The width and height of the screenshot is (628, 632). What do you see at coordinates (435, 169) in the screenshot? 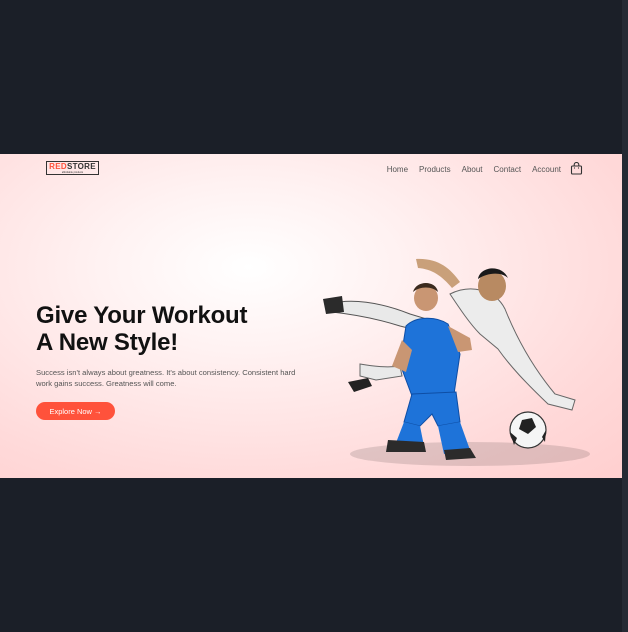
I see `nav-link-products: Products` at bounding box center [435, 169].